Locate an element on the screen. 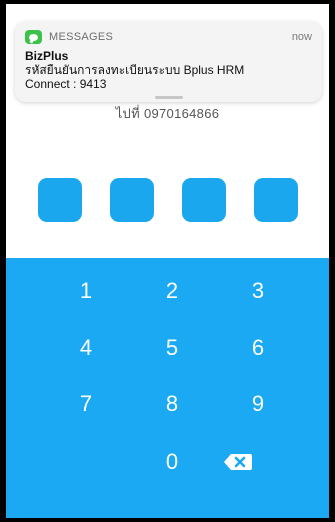  notification-time: now is located at coordinates (301, 37).